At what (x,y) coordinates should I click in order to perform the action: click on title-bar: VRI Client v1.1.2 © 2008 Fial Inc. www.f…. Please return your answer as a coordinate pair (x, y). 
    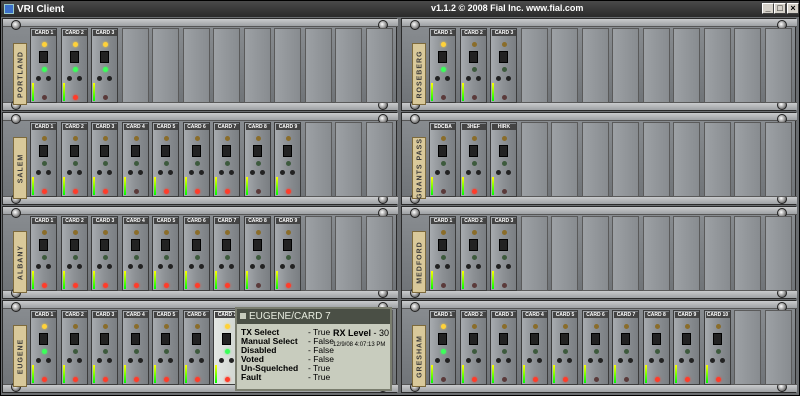
    Looking at the image, I should click on (400, 9).